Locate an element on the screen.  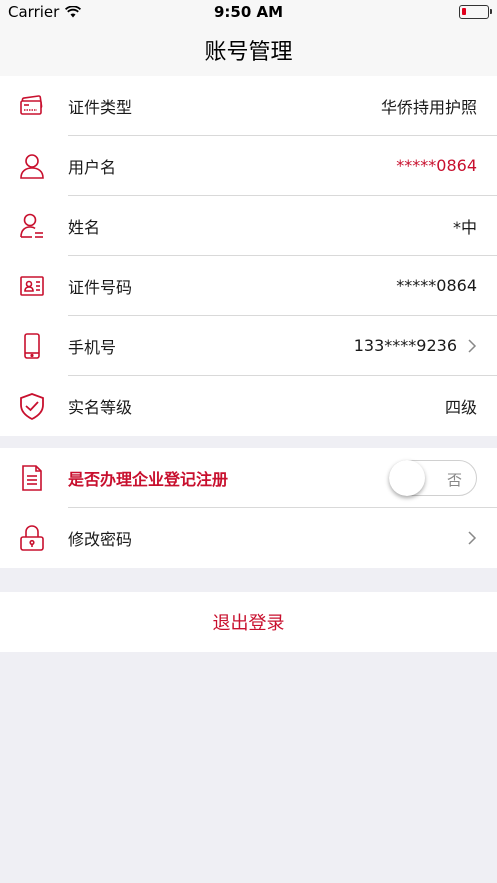
status-time: 9:50 AM is located at coordinates (248, 12).